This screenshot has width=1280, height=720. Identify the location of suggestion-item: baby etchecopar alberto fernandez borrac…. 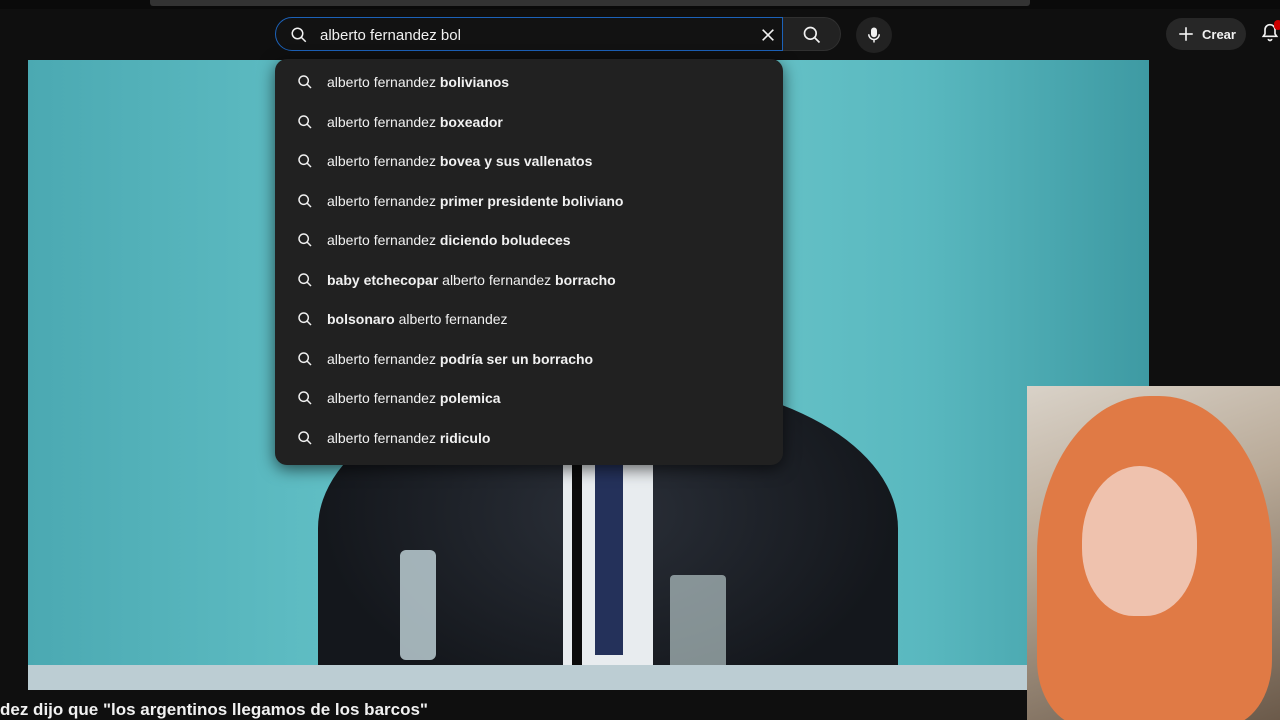
(529, 280).